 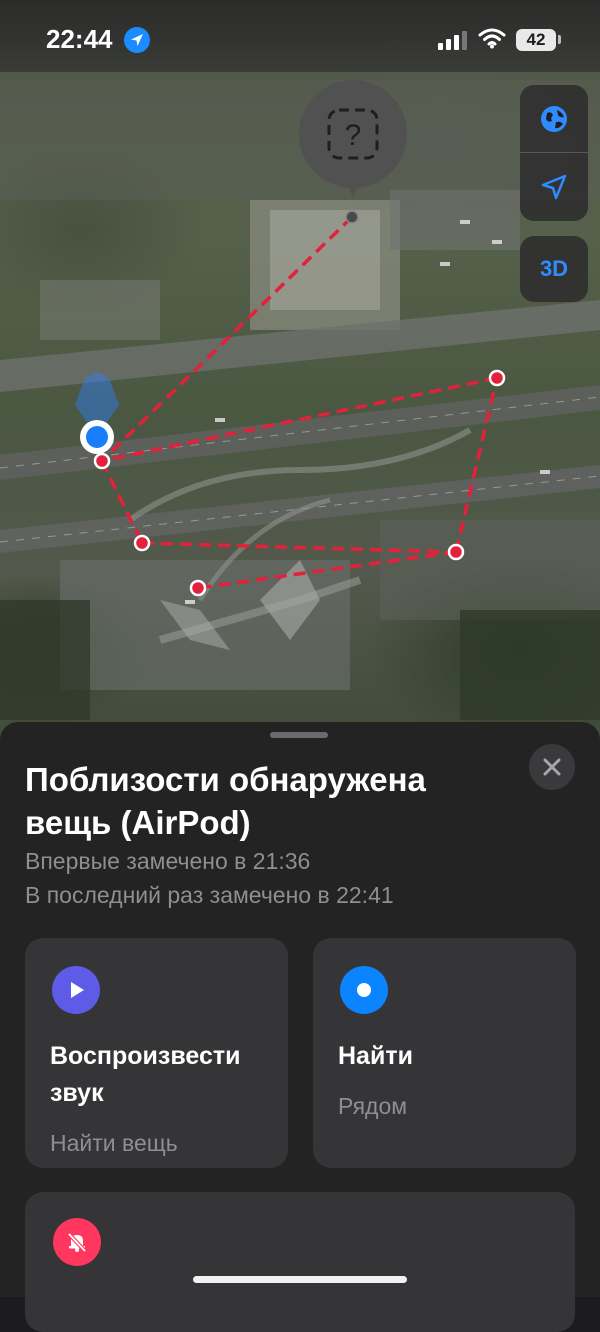 I want to click on sheet-grabber, so click(x=299, y=735).